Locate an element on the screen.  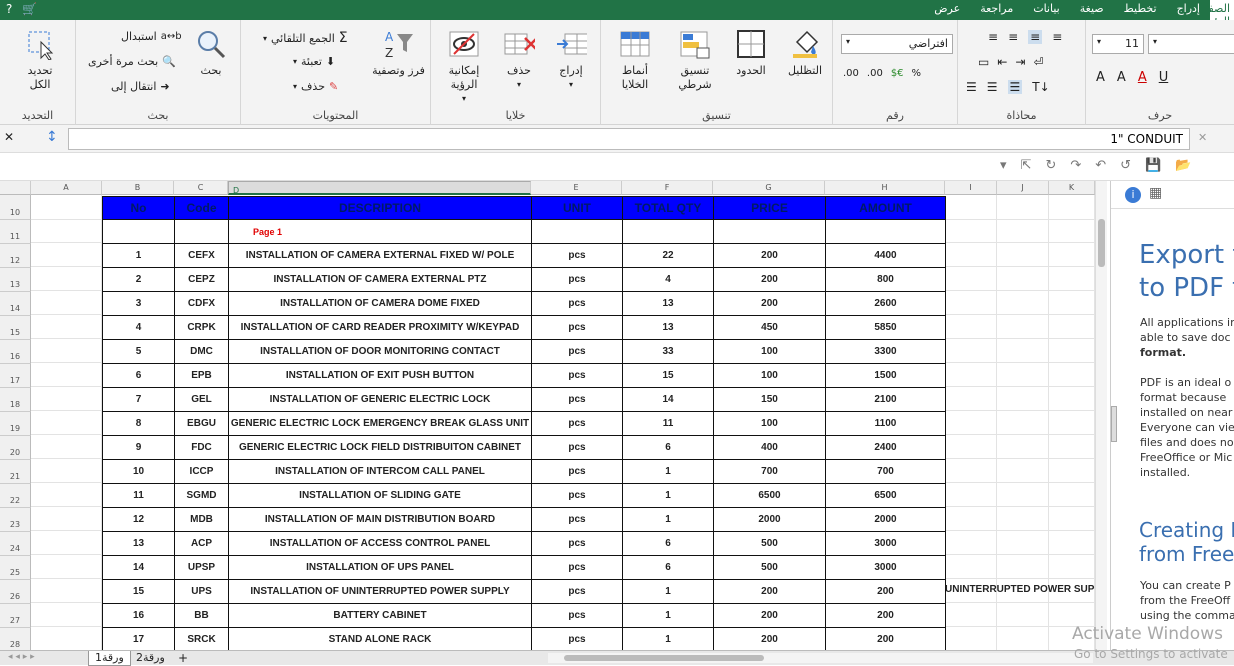
sort-filter-button: AZ فرز وتصفية is located at coordinates (398, 53).